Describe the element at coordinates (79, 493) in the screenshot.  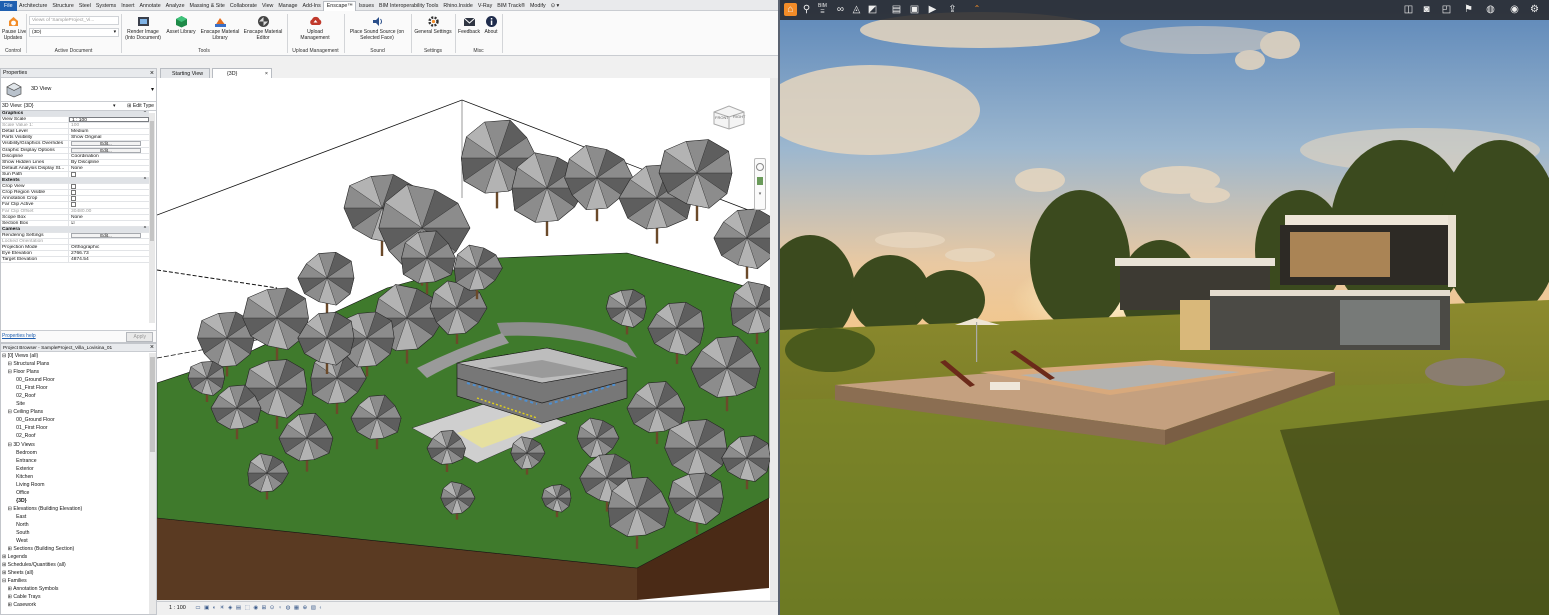
I see `browser-item: Office` at that location.